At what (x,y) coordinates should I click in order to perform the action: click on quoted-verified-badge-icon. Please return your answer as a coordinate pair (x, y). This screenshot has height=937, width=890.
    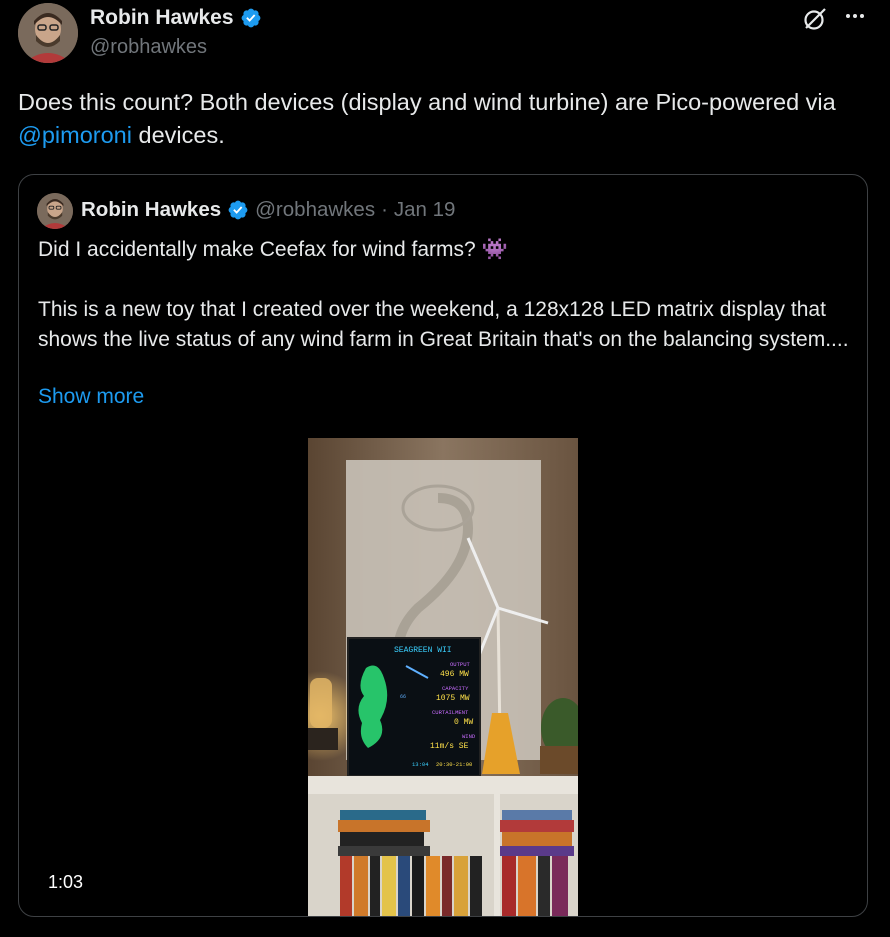
    Looking at the image, I should click on (238, 210).